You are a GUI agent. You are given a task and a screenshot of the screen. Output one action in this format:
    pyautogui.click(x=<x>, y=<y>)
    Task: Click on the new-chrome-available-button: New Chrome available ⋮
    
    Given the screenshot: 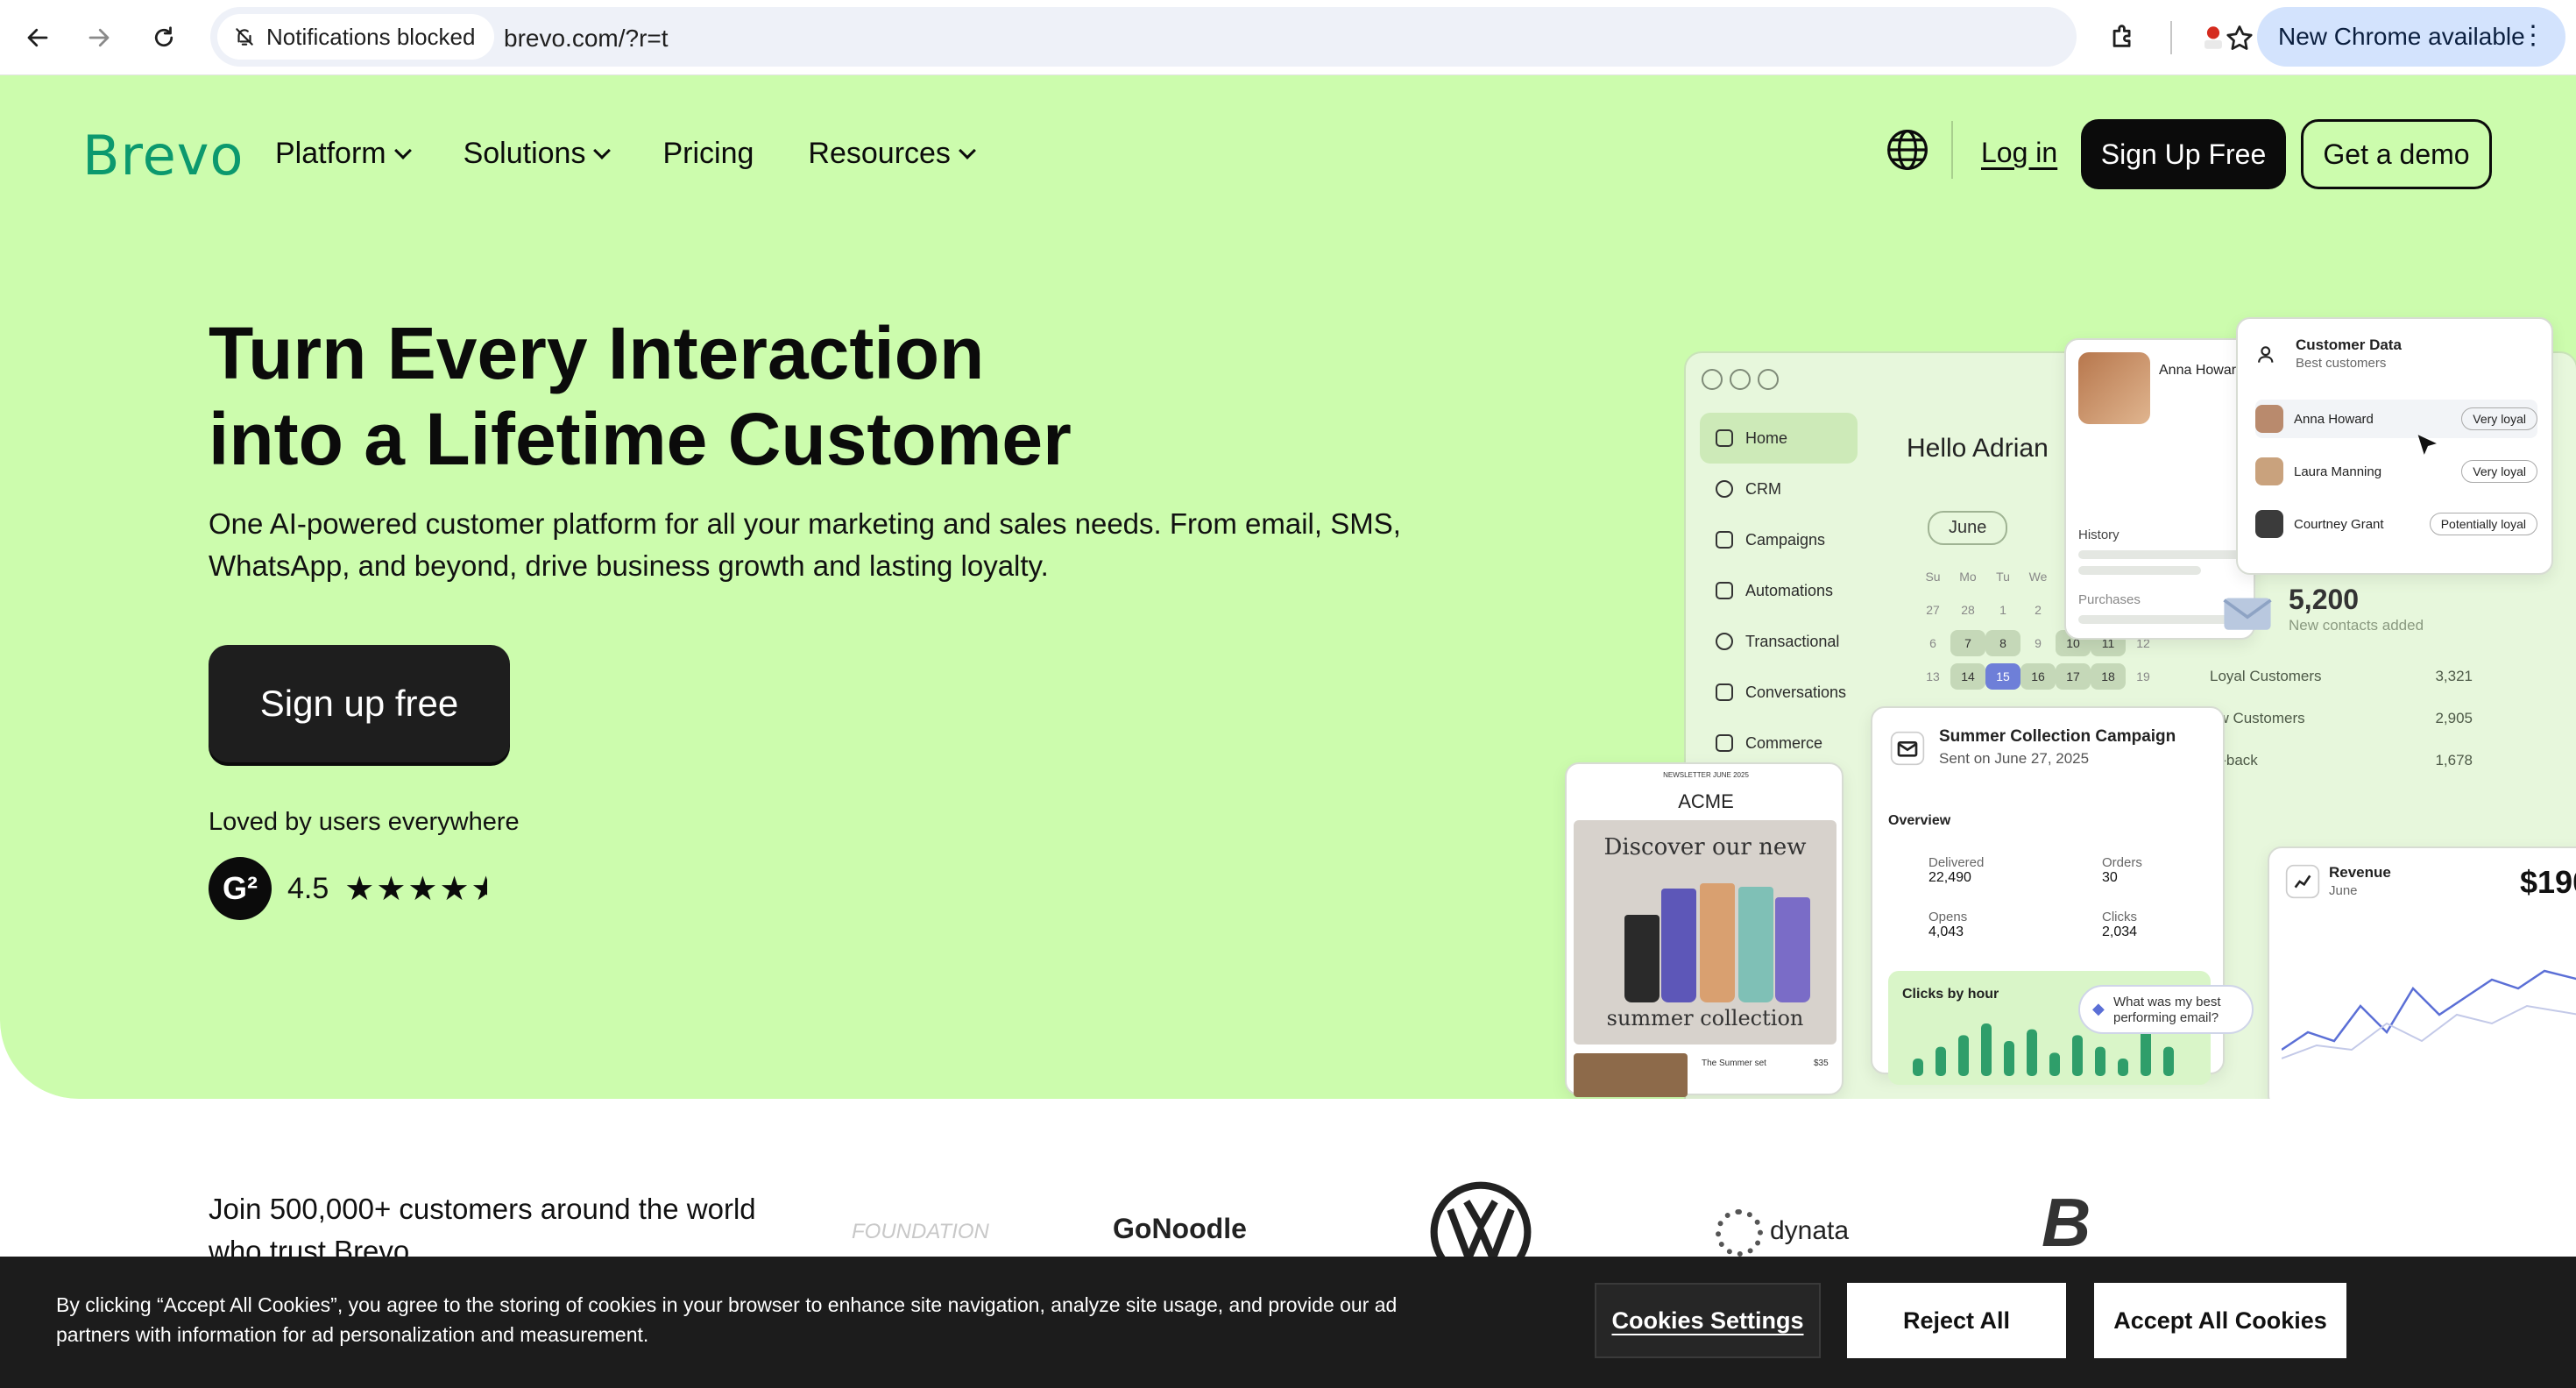 What is the action you would take?
    pyautogui.click(x=2411, y=37)
    